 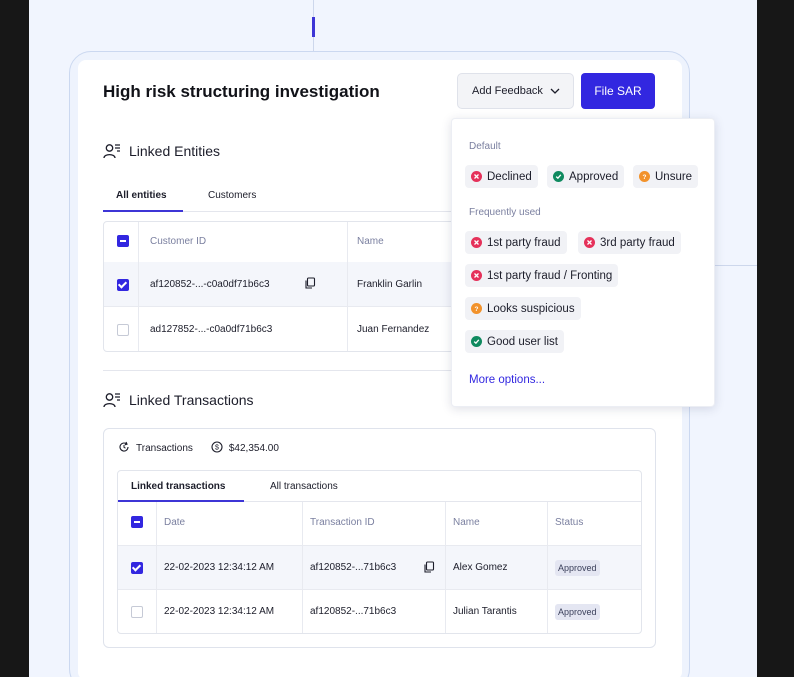 I want to click on option-label: 3rd party fraud, so click(x=637, y=242).